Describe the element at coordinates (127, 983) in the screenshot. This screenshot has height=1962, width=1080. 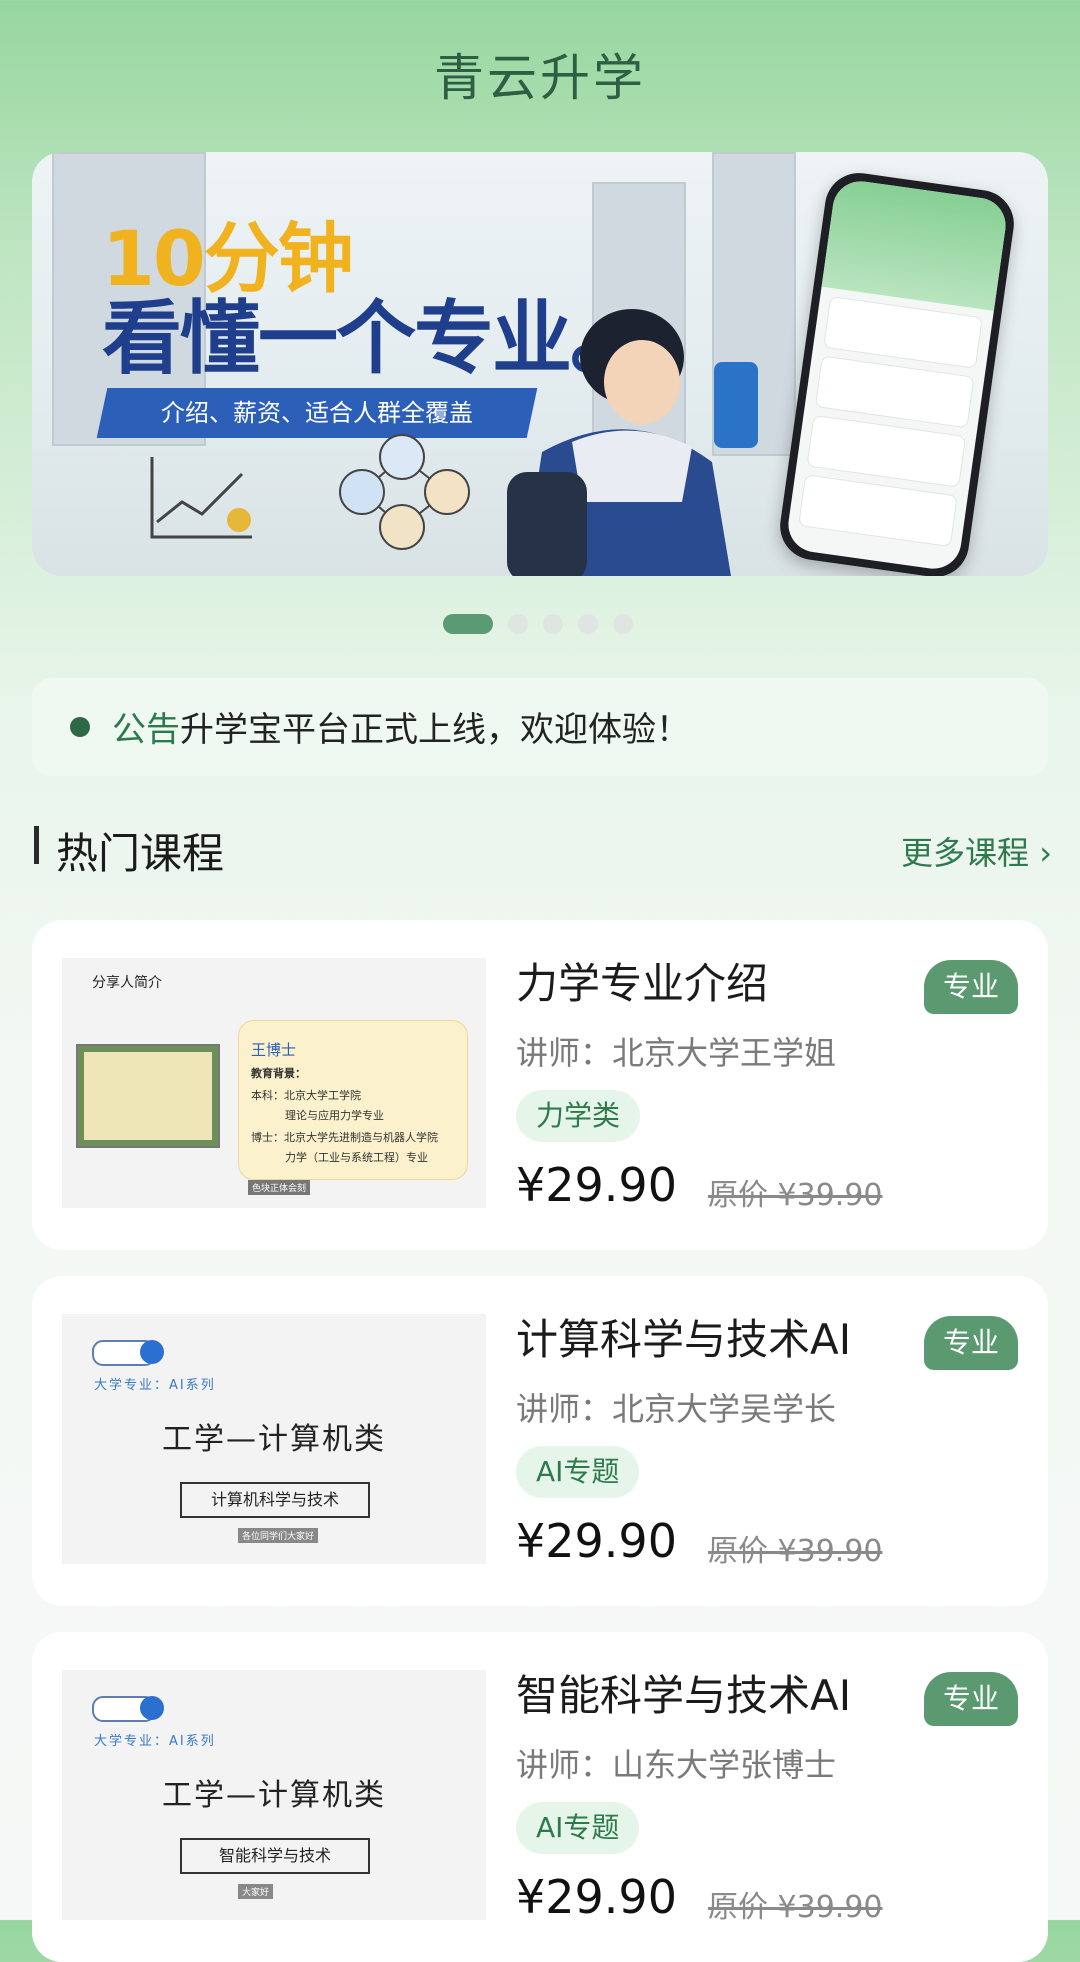
I see `thumb-heading: 分享人简介` at that location.